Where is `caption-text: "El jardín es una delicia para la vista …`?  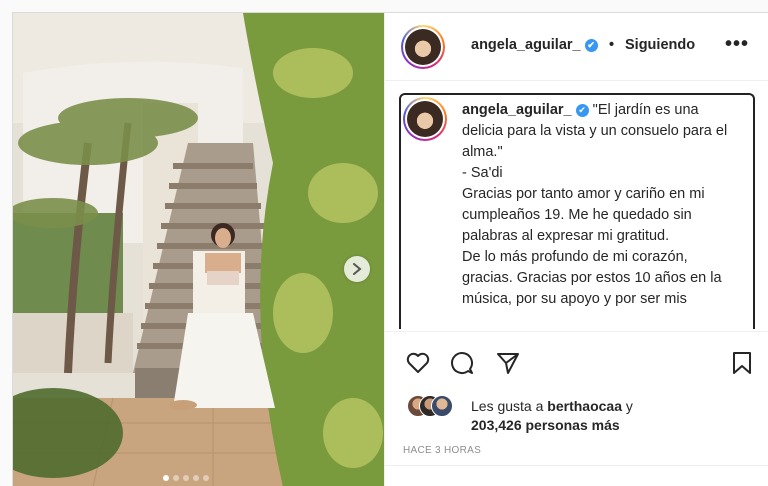
caption-text: "El jardín es una delicia para la vista … is located at coordinates (595, 204).